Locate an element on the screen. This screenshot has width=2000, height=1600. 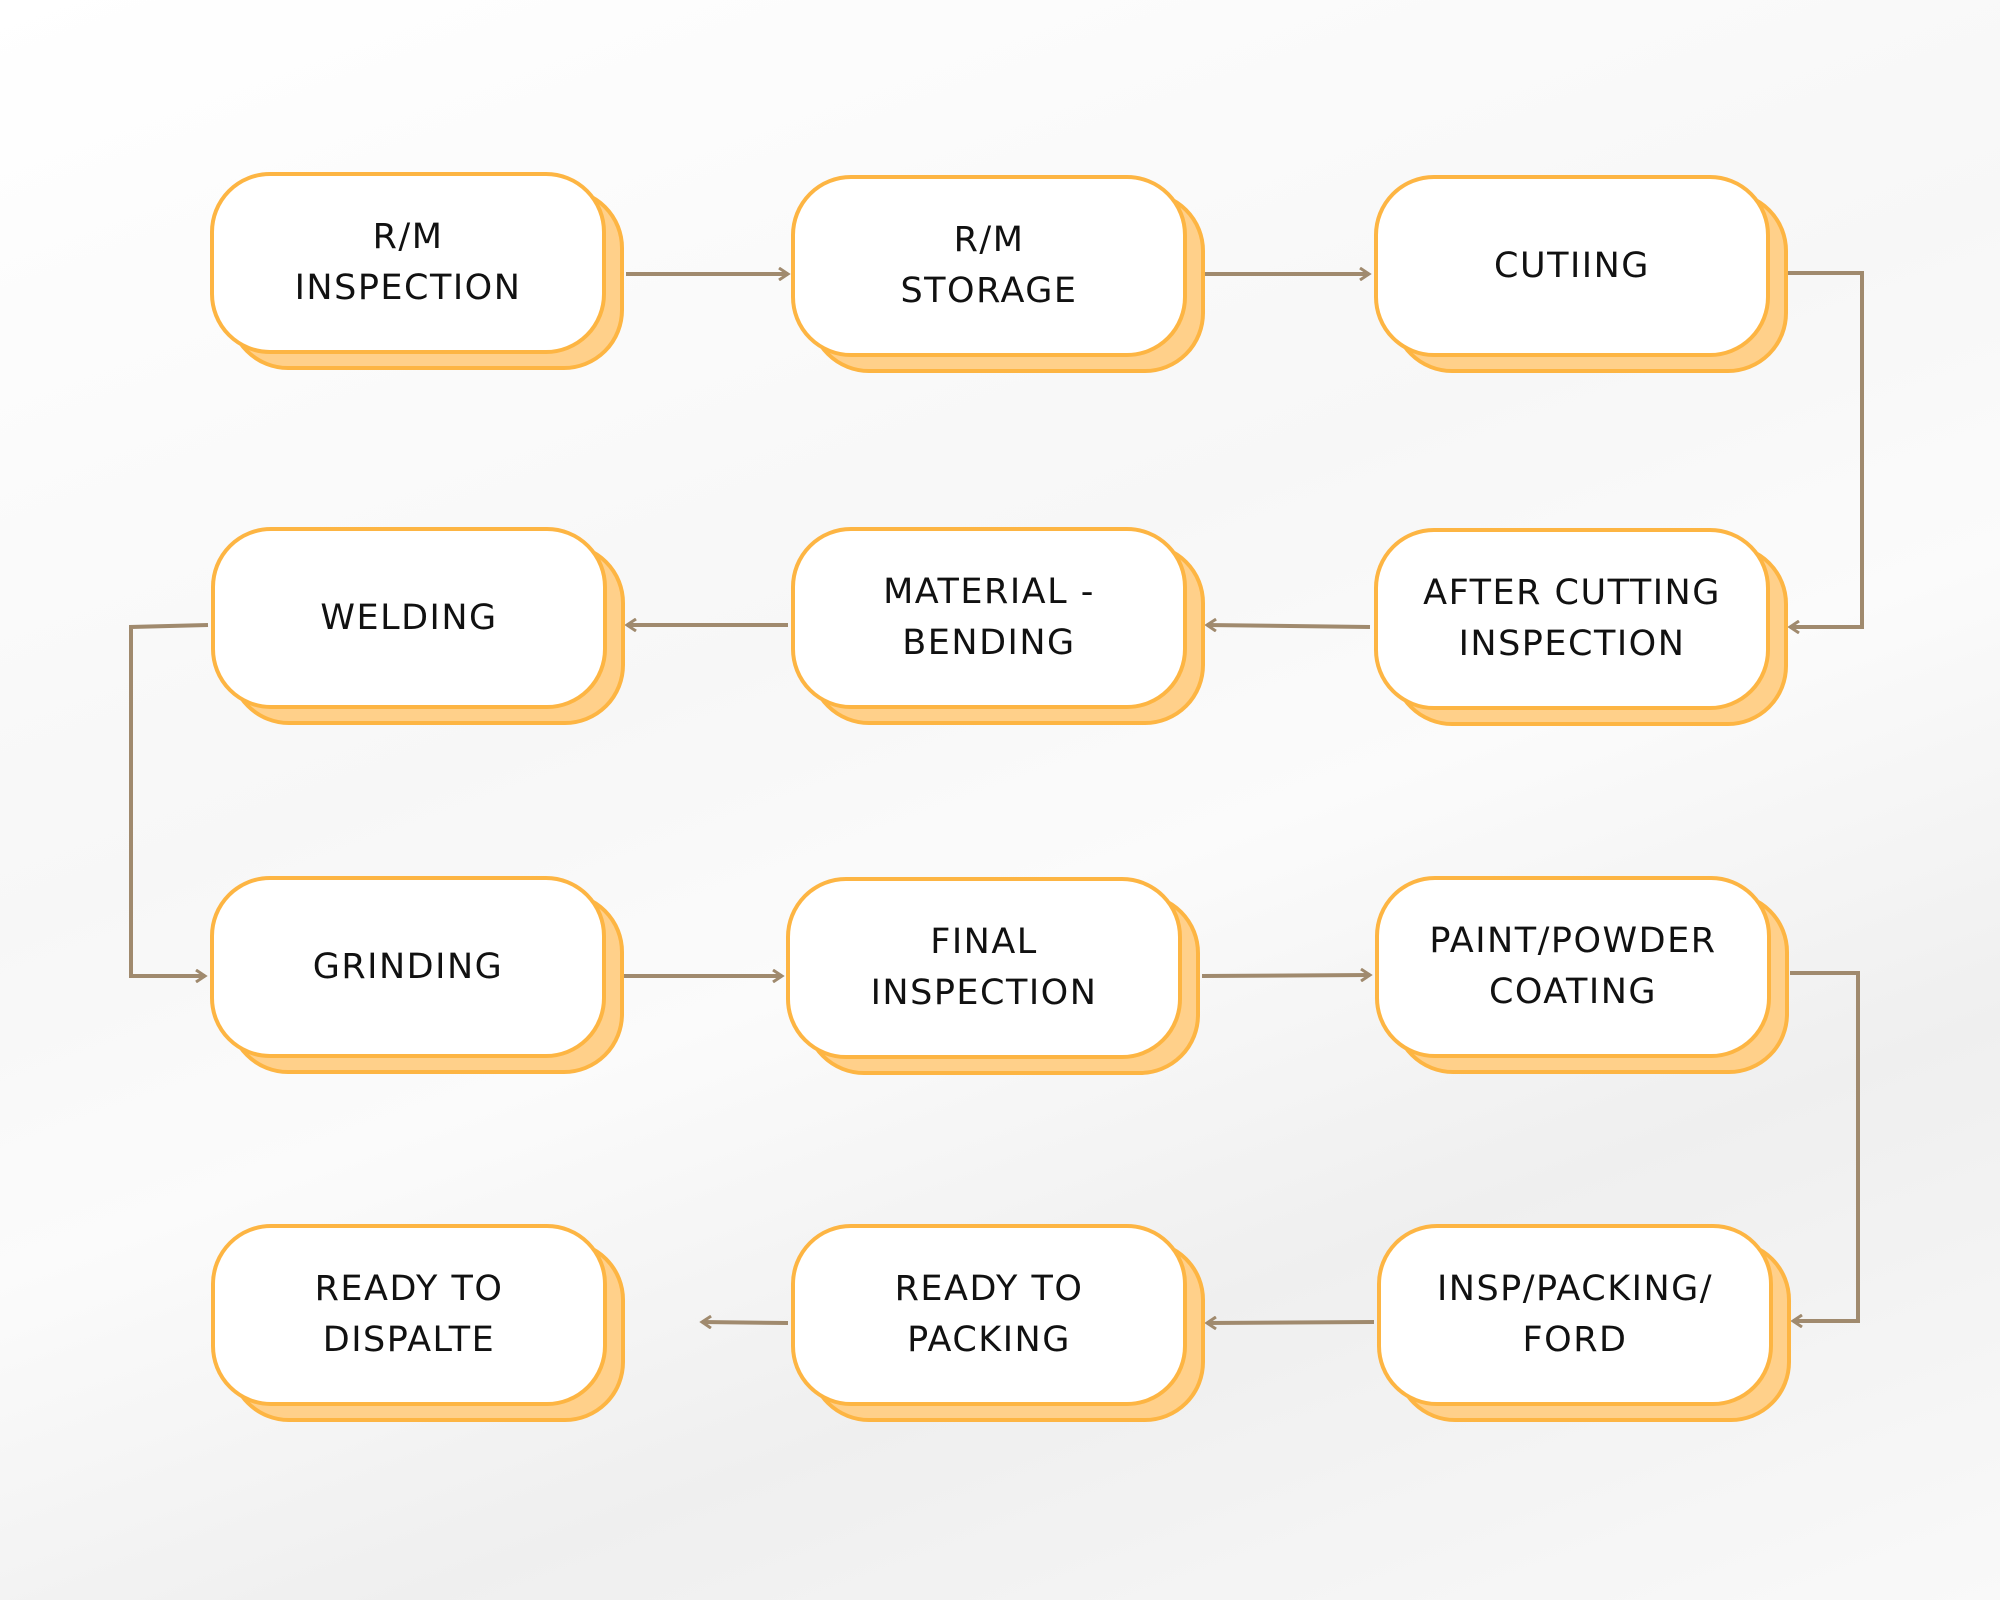
step-grinding: GRINDING is located at coordinates (417, 975).